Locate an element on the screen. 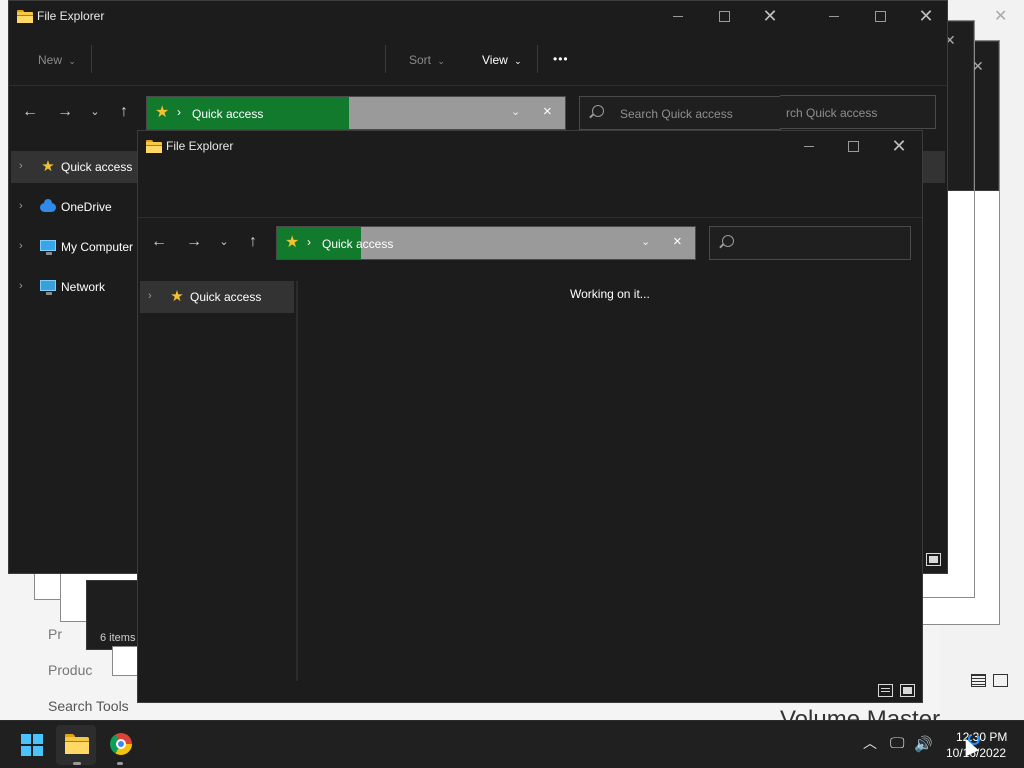 Image resolution: width=1024 pixels, height=768 pixels. desktop-label-pr: Pr is located at coordinates (55, 634).